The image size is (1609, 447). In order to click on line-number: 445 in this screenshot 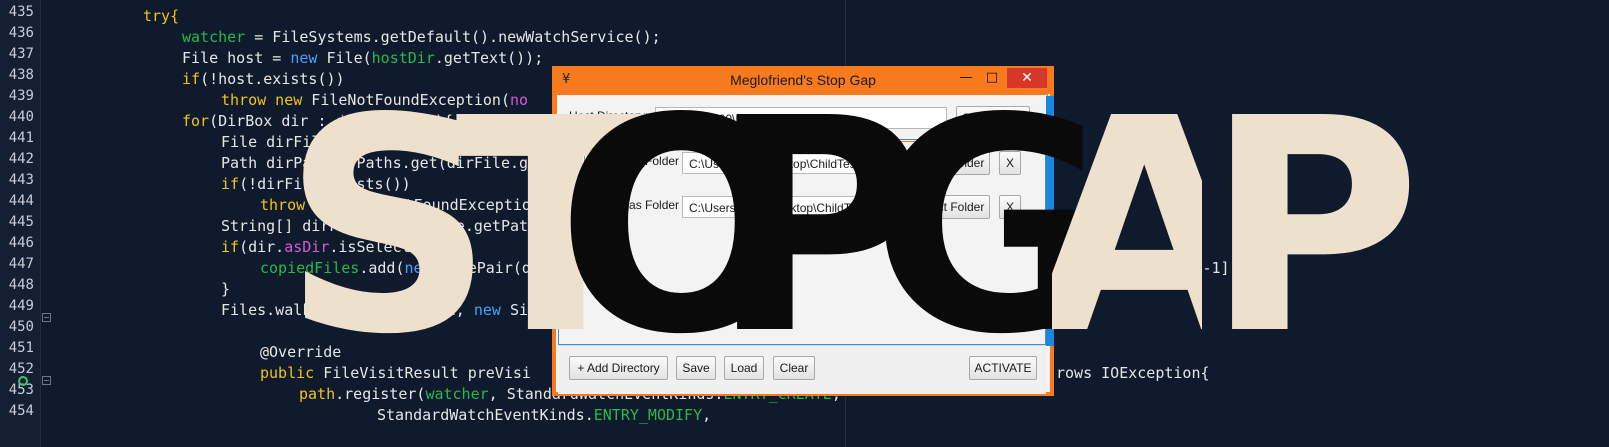, I will do `click(21, 222)`.